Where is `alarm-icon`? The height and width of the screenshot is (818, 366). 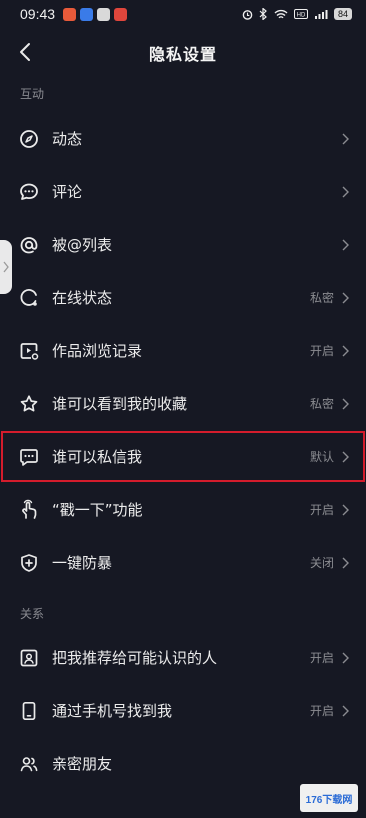 alarm-icon is located at coordinates (247, 14).